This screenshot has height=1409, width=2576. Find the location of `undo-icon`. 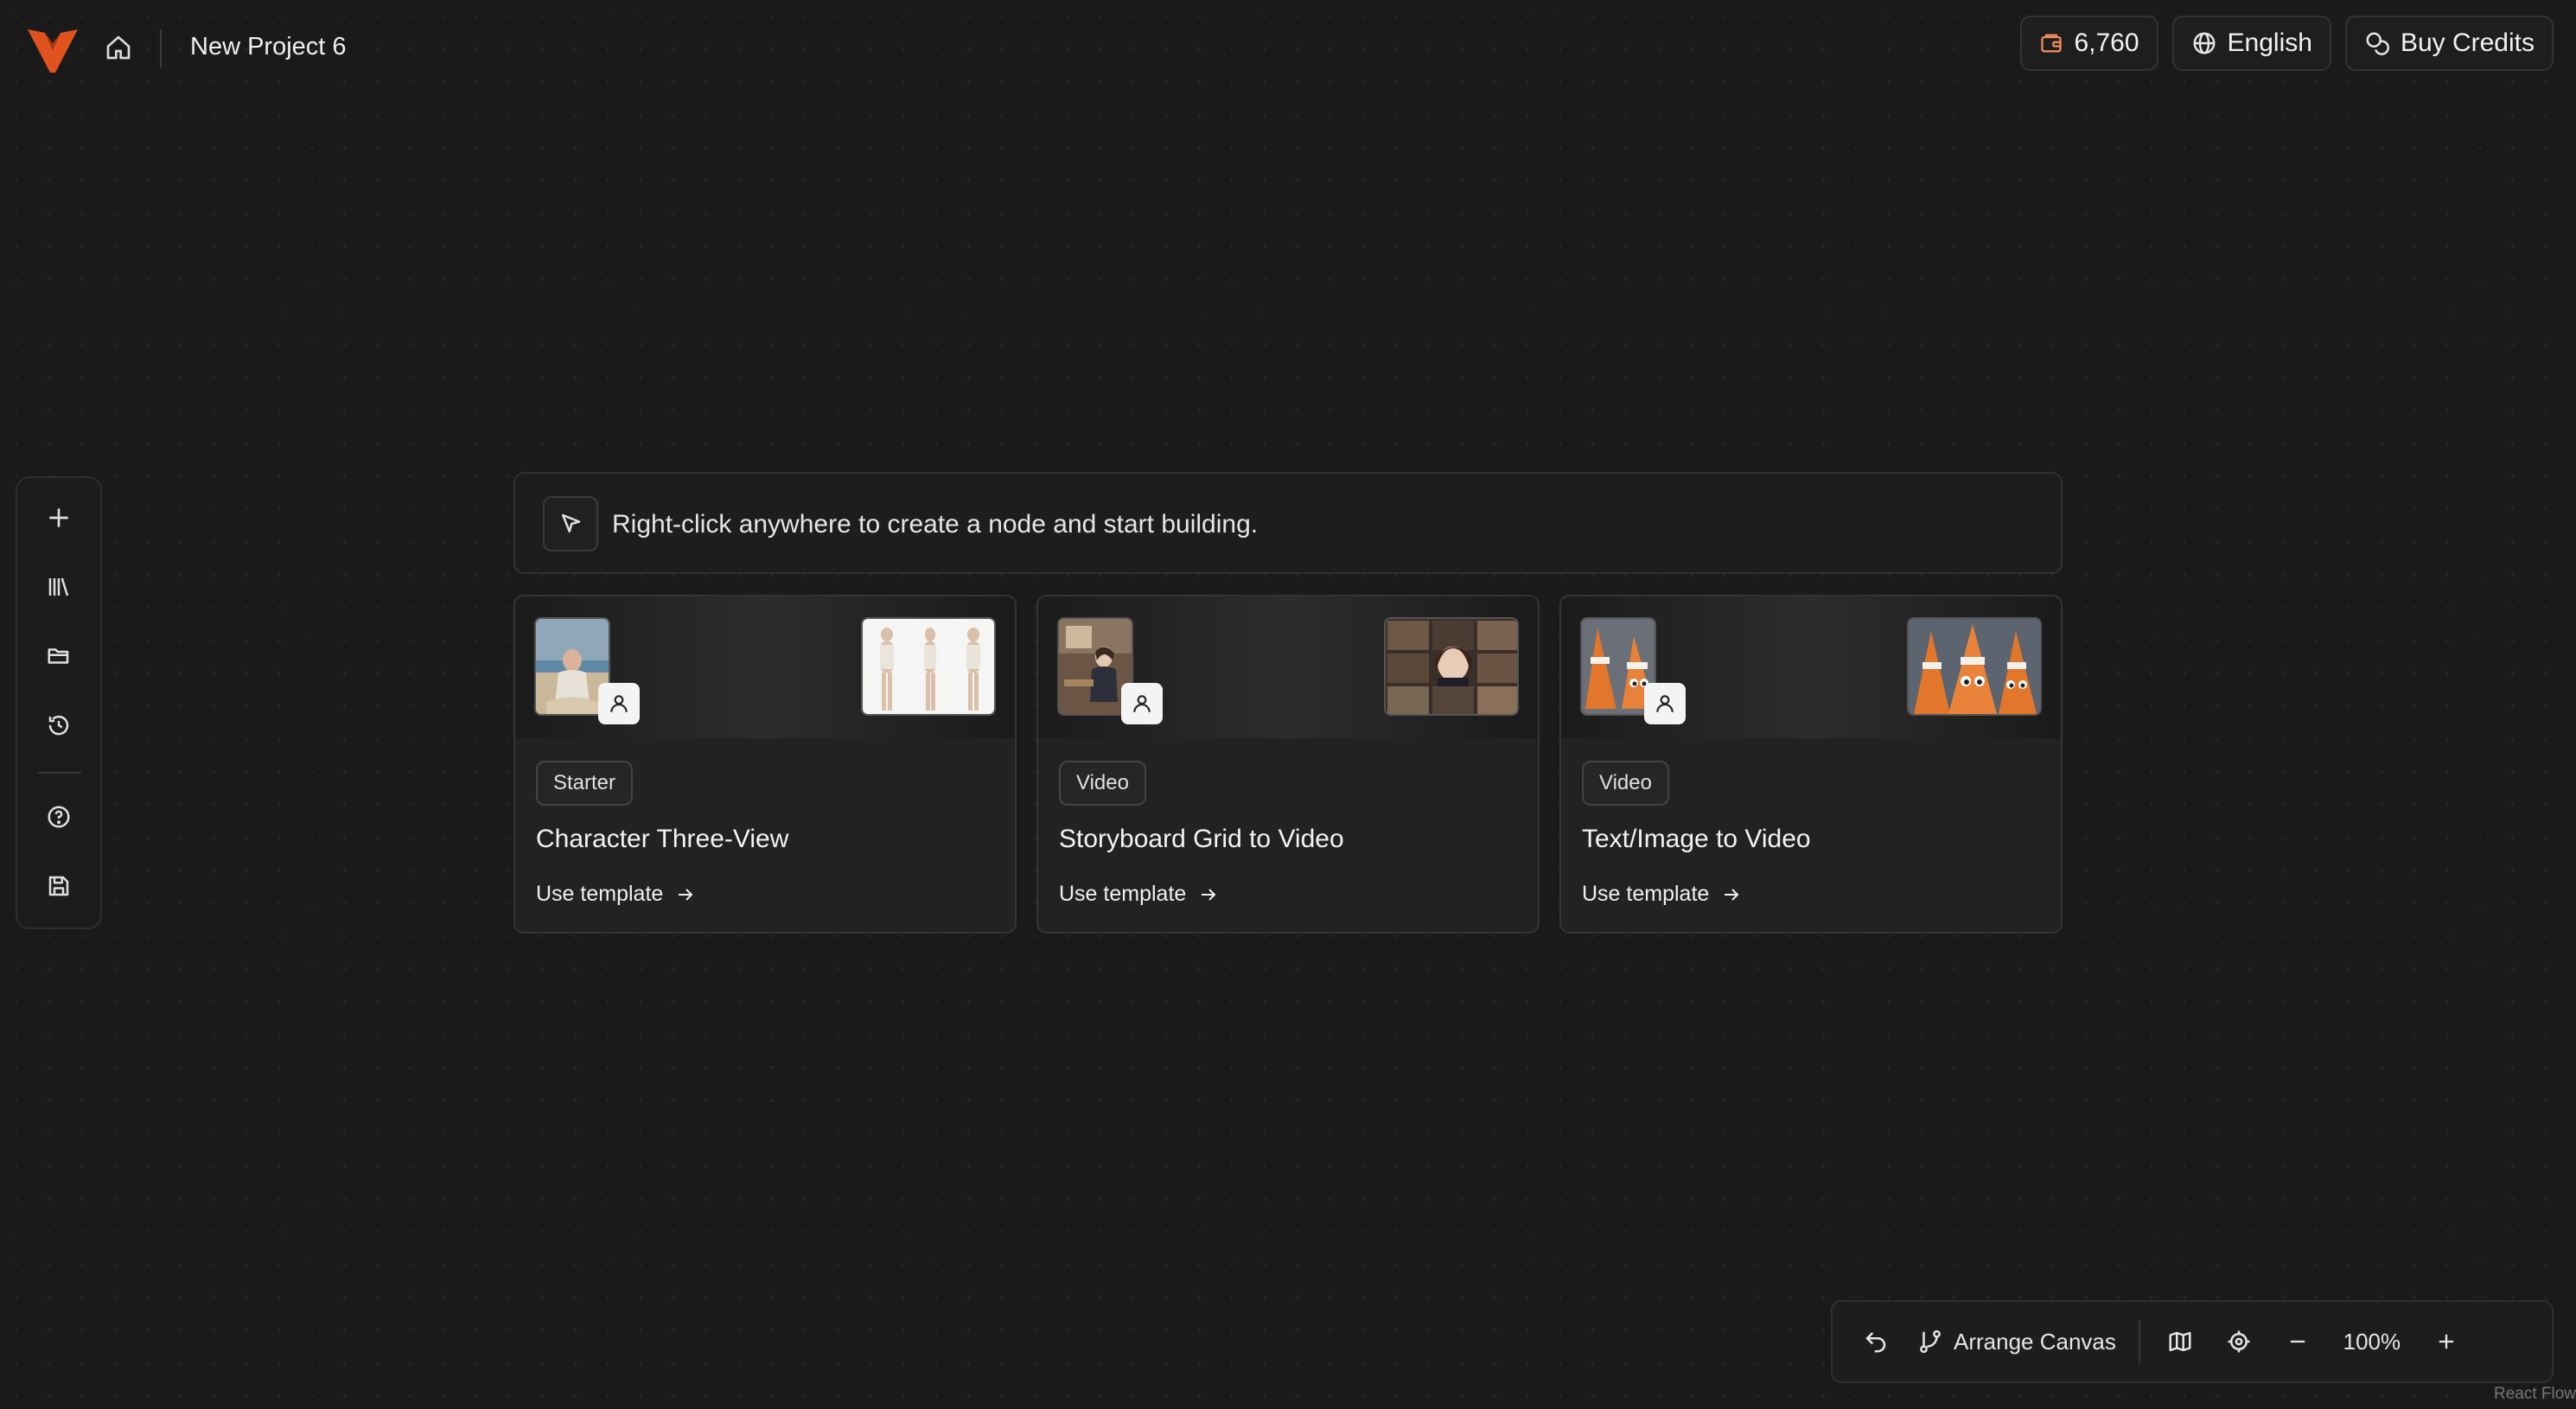

undo-icon is located at coordinates (1875, 1342).